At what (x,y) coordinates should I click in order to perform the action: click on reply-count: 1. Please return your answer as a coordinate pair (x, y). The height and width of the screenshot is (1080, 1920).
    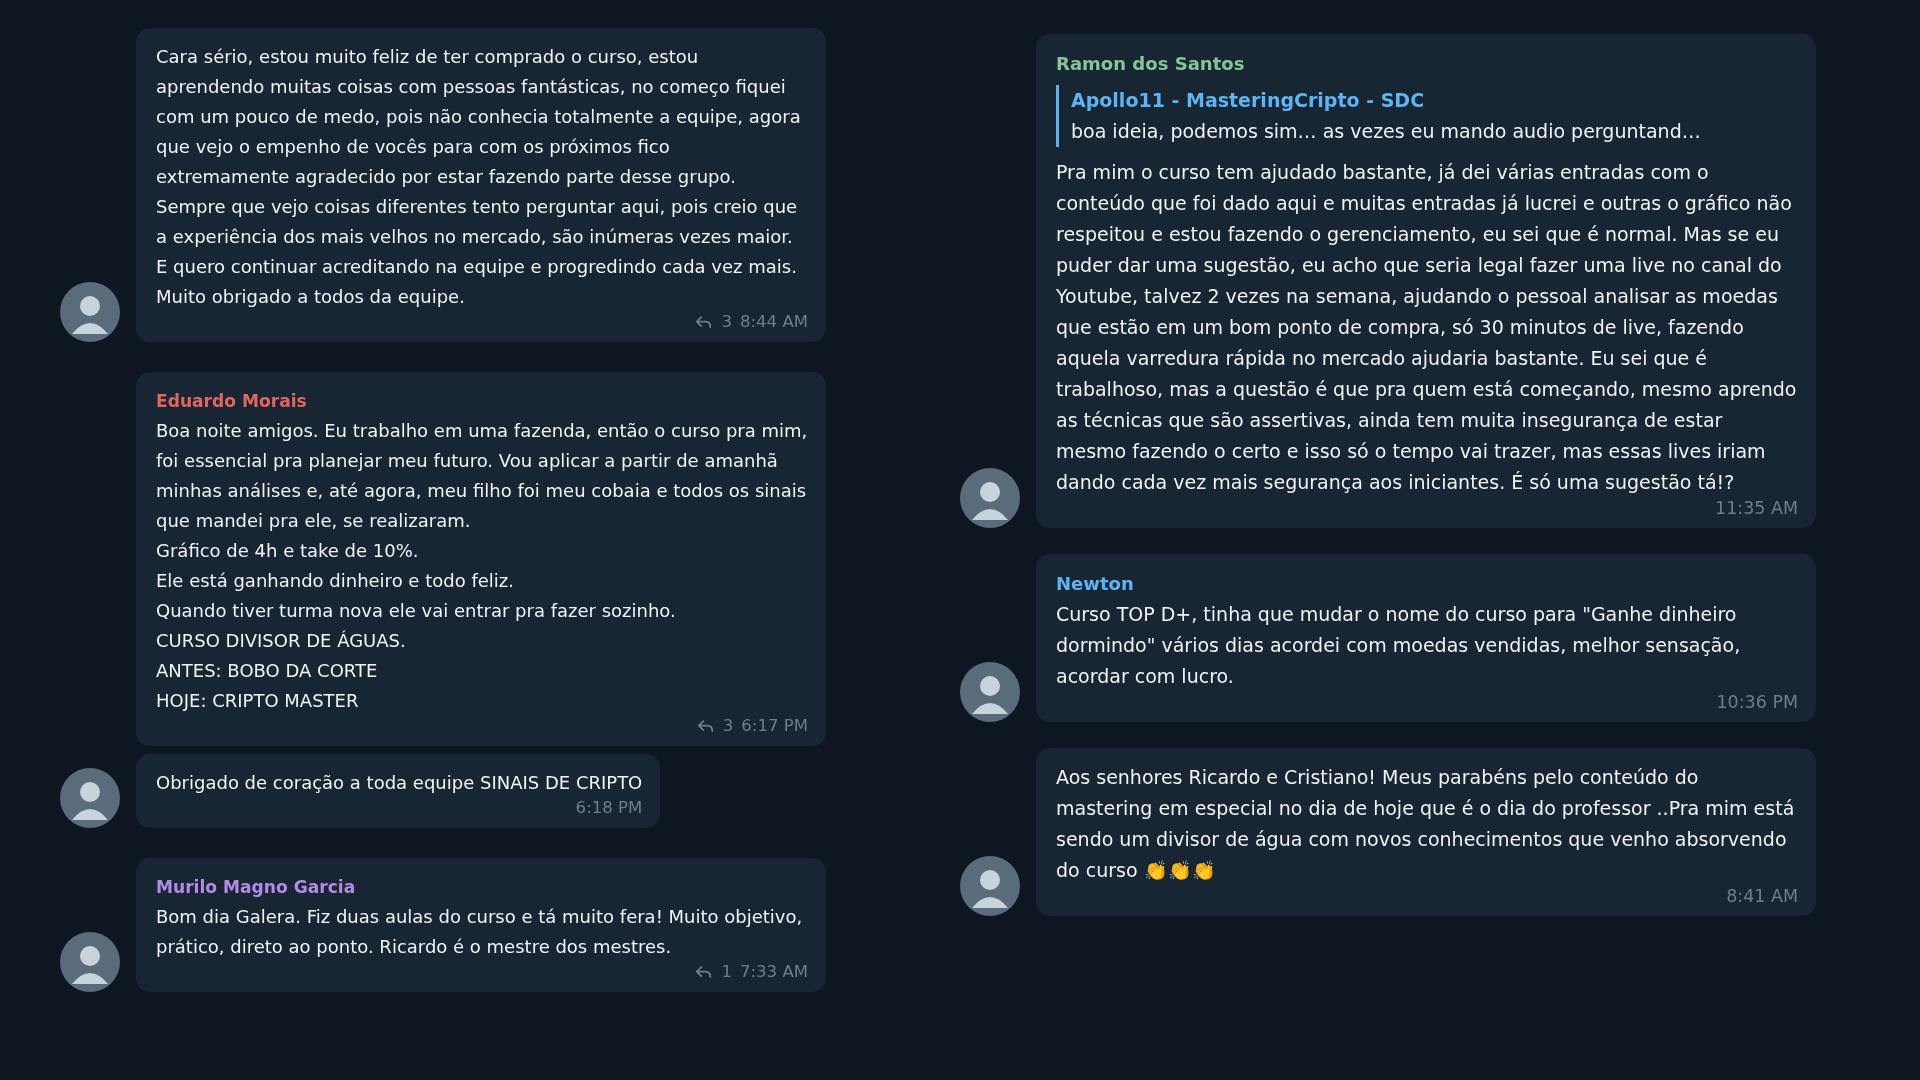
    Looking at the image, I should click on (726, 972).